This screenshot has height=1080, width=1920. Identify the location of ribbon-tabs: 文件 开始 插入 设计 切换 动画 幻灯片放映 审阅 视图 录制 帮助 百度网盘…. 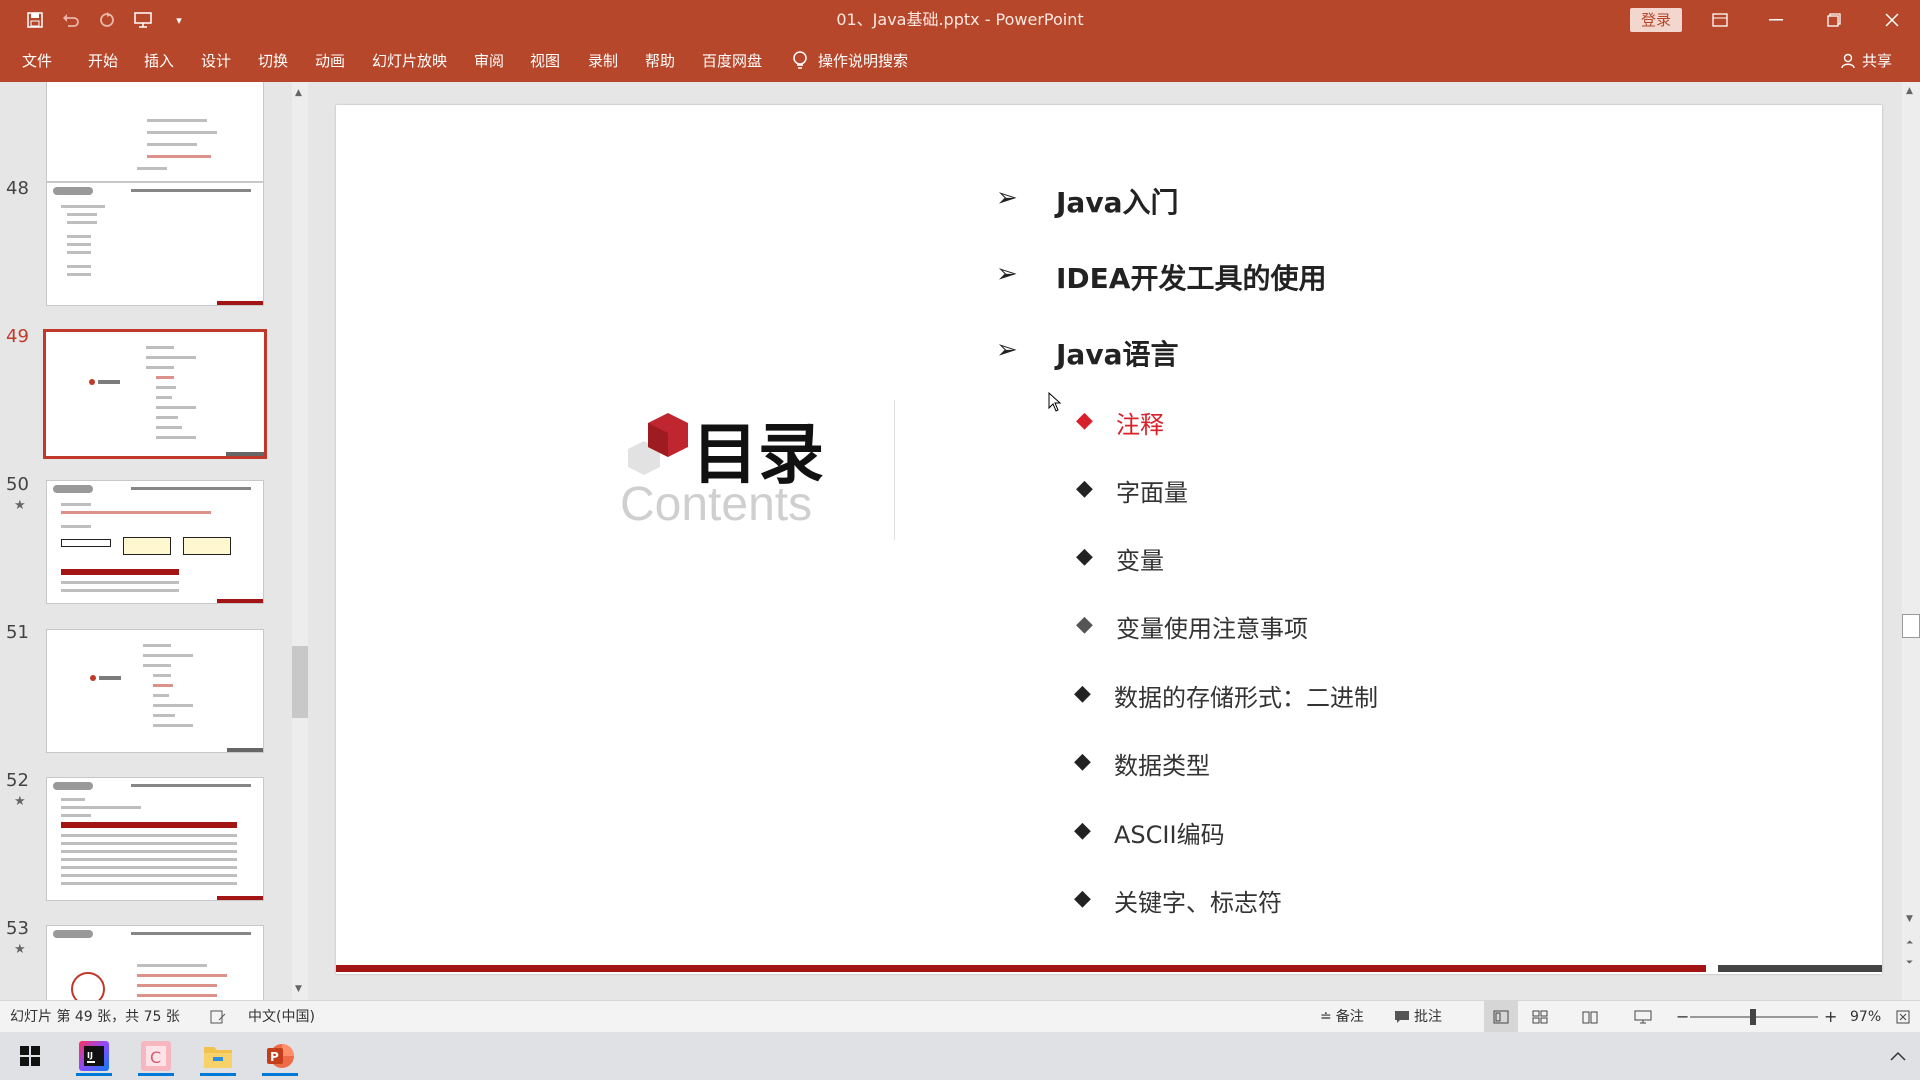
(960, 61).